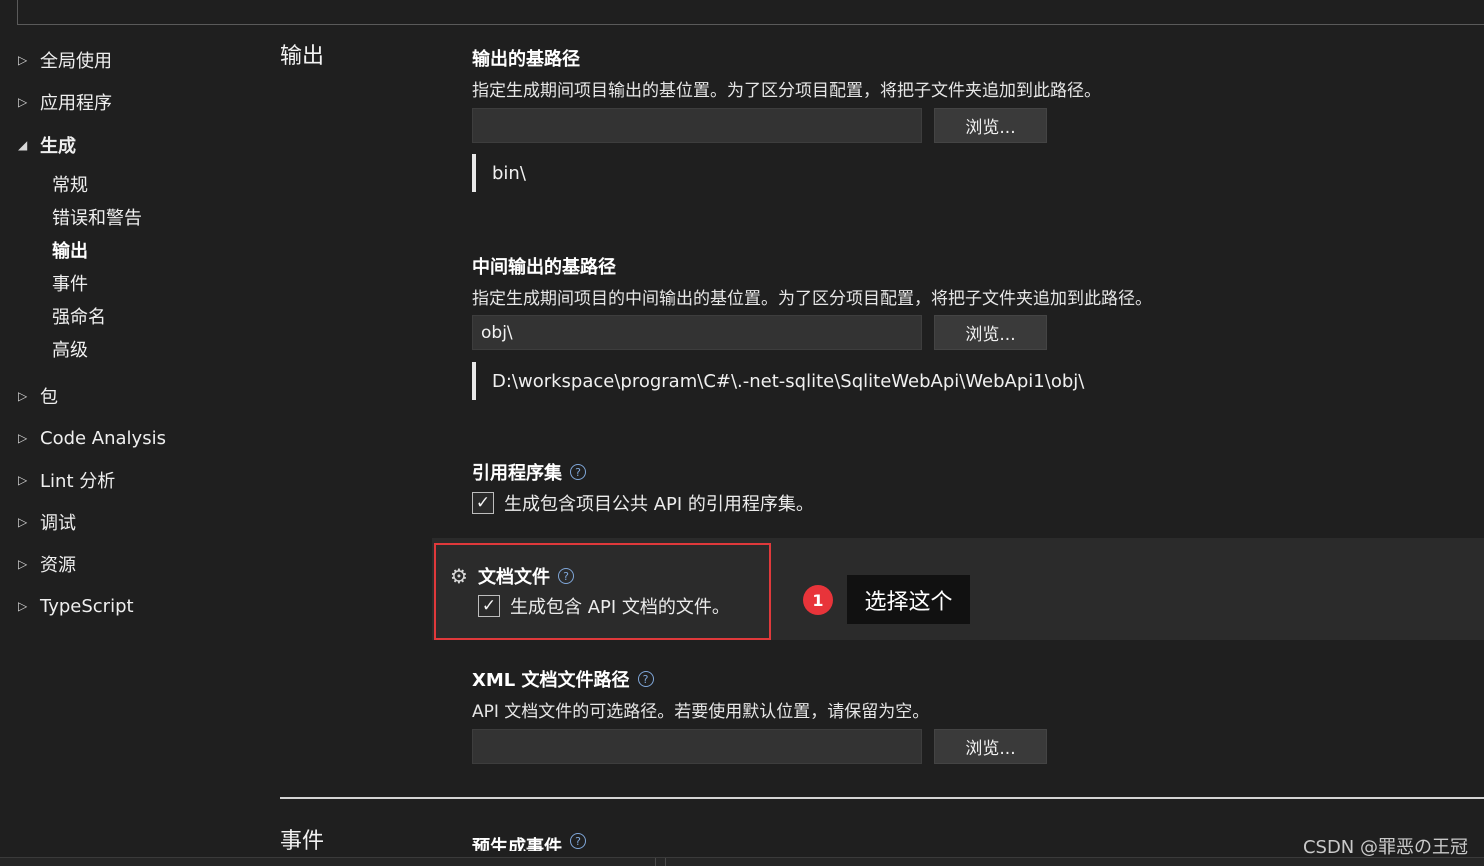  Describe the element at coordinates (103, 438) in the screenshot. I see `sidebar-item-label: Code Analysis` at that location.